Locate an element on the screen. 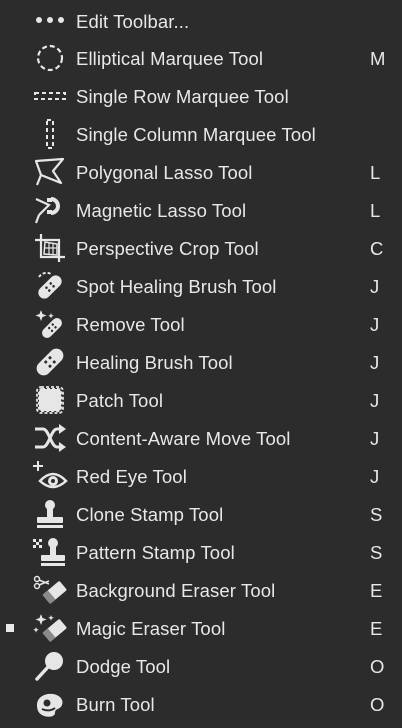 Image resolution: width=402 pixels, height=728 pixels. menu-item-perspective-crop: Perspective Crop Tool C is located at coordinates (201, 248).